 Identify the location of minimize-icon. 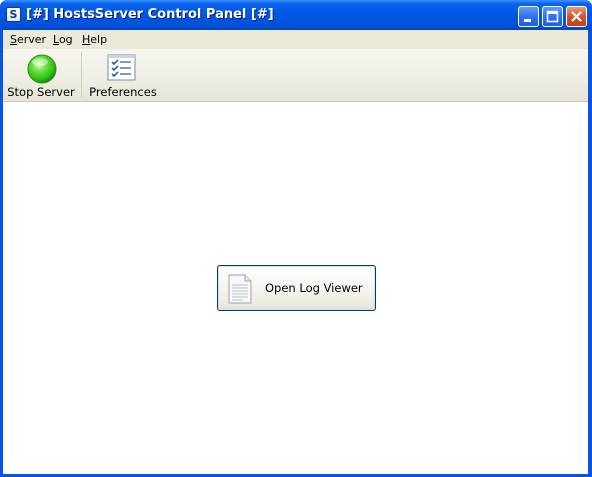
(527, 20).